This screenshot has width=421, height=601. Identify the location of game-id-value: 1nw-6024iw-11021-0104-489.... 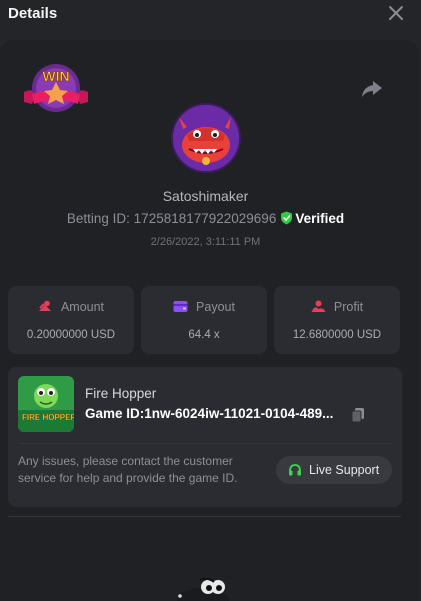
(239, 413).